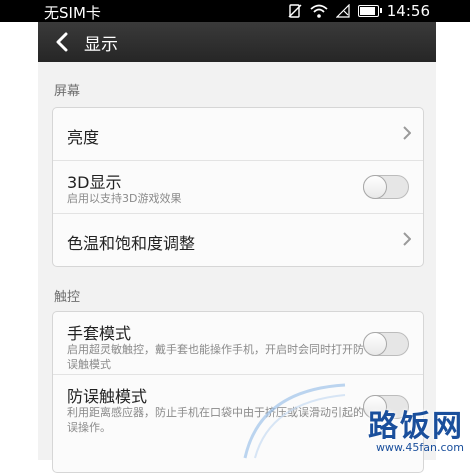  I want to click on watermark-swoosh, so click(294, 421).